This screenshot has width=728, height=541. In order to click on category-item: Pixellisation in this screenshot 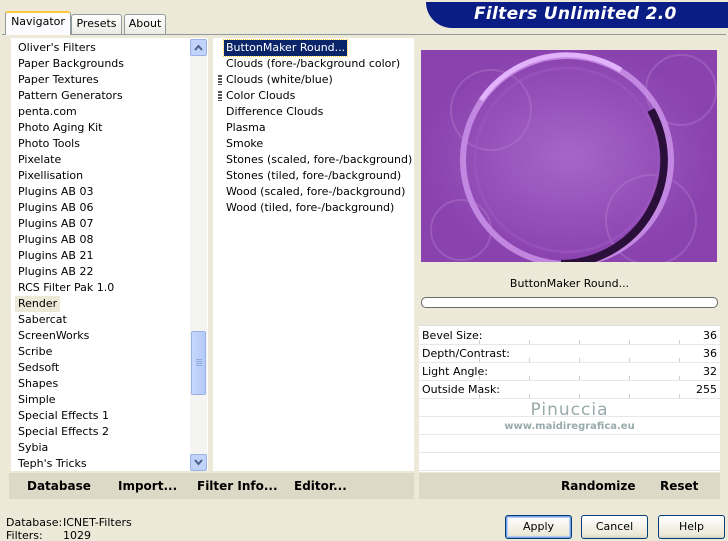, I will do `click(50, 176)`.